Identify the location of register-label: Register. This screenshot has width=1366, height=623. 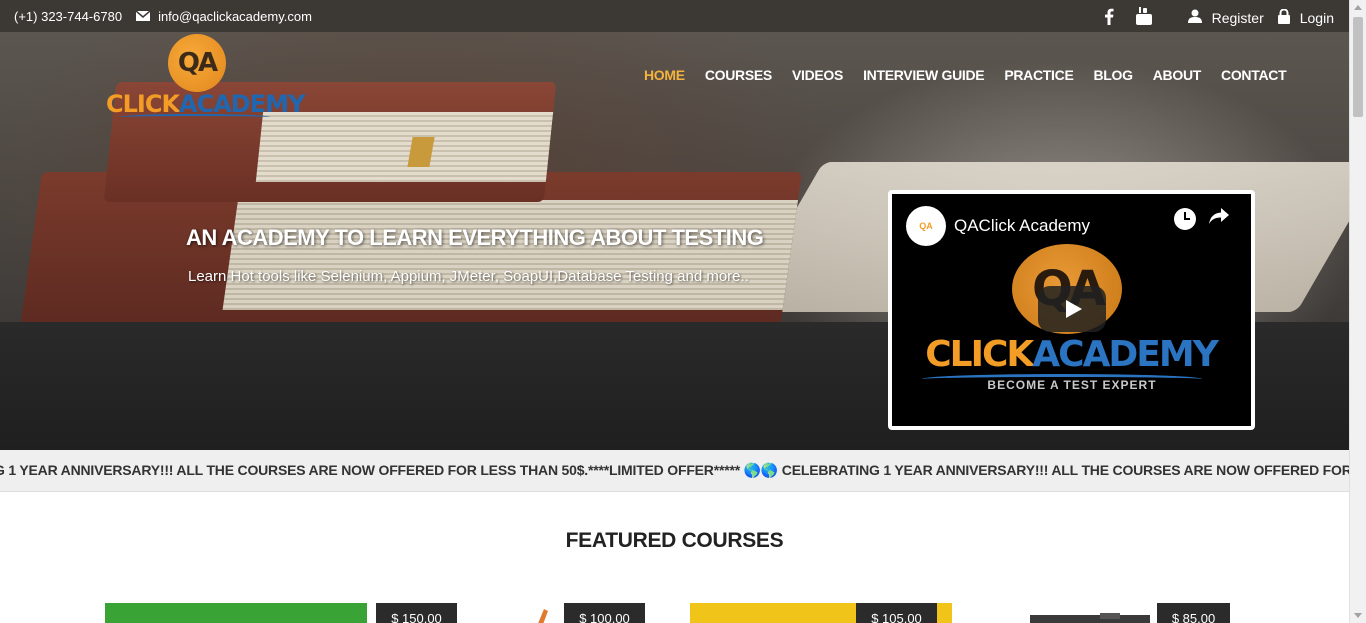
(1237, 17).